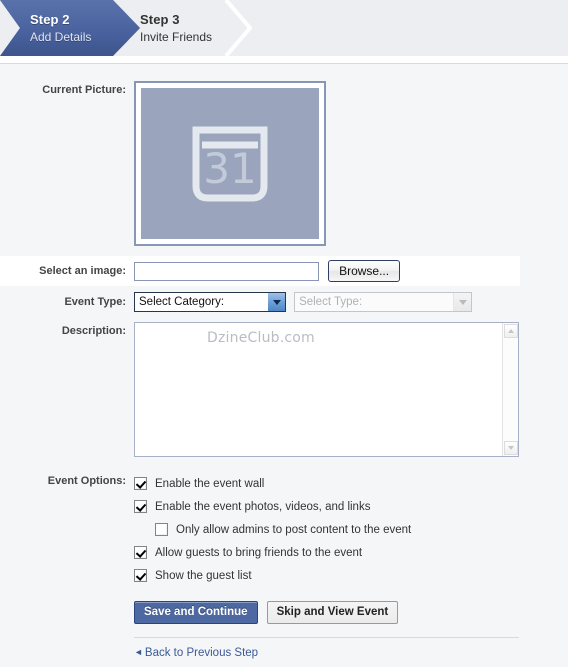 The height and width of the screenshot is (667, 568). What do you see at coordinates (50, 19) in the screenshot?
I see `step-2-title: Step 2` at bounding box center [50, 19].